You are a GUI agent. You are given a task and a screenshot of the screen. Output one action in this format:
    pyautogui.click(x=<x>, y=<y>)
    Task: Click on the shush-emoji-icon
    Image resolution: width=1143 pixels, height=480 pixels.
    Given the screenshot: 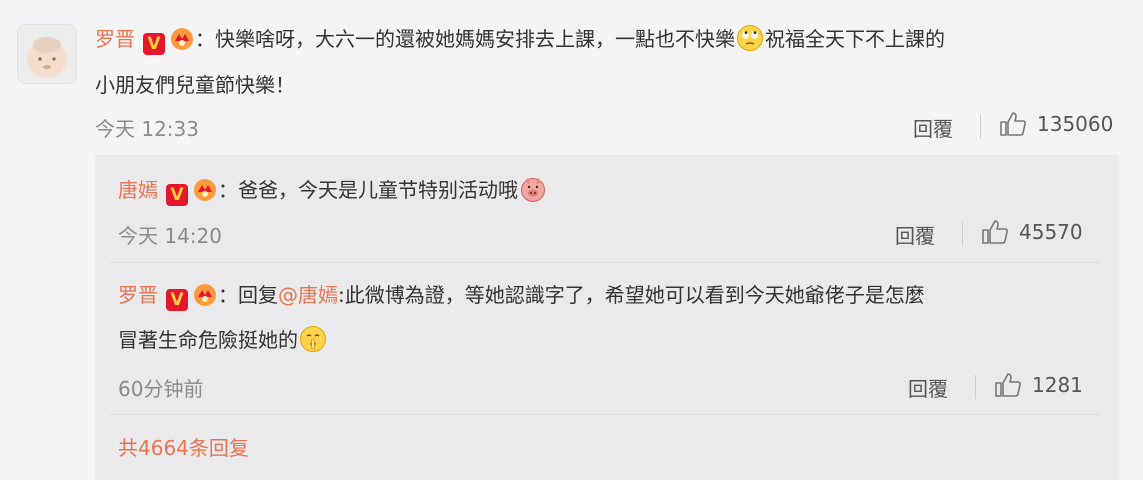 What is the action you would take?
    pyautogui.click(x=313, y=339)
    